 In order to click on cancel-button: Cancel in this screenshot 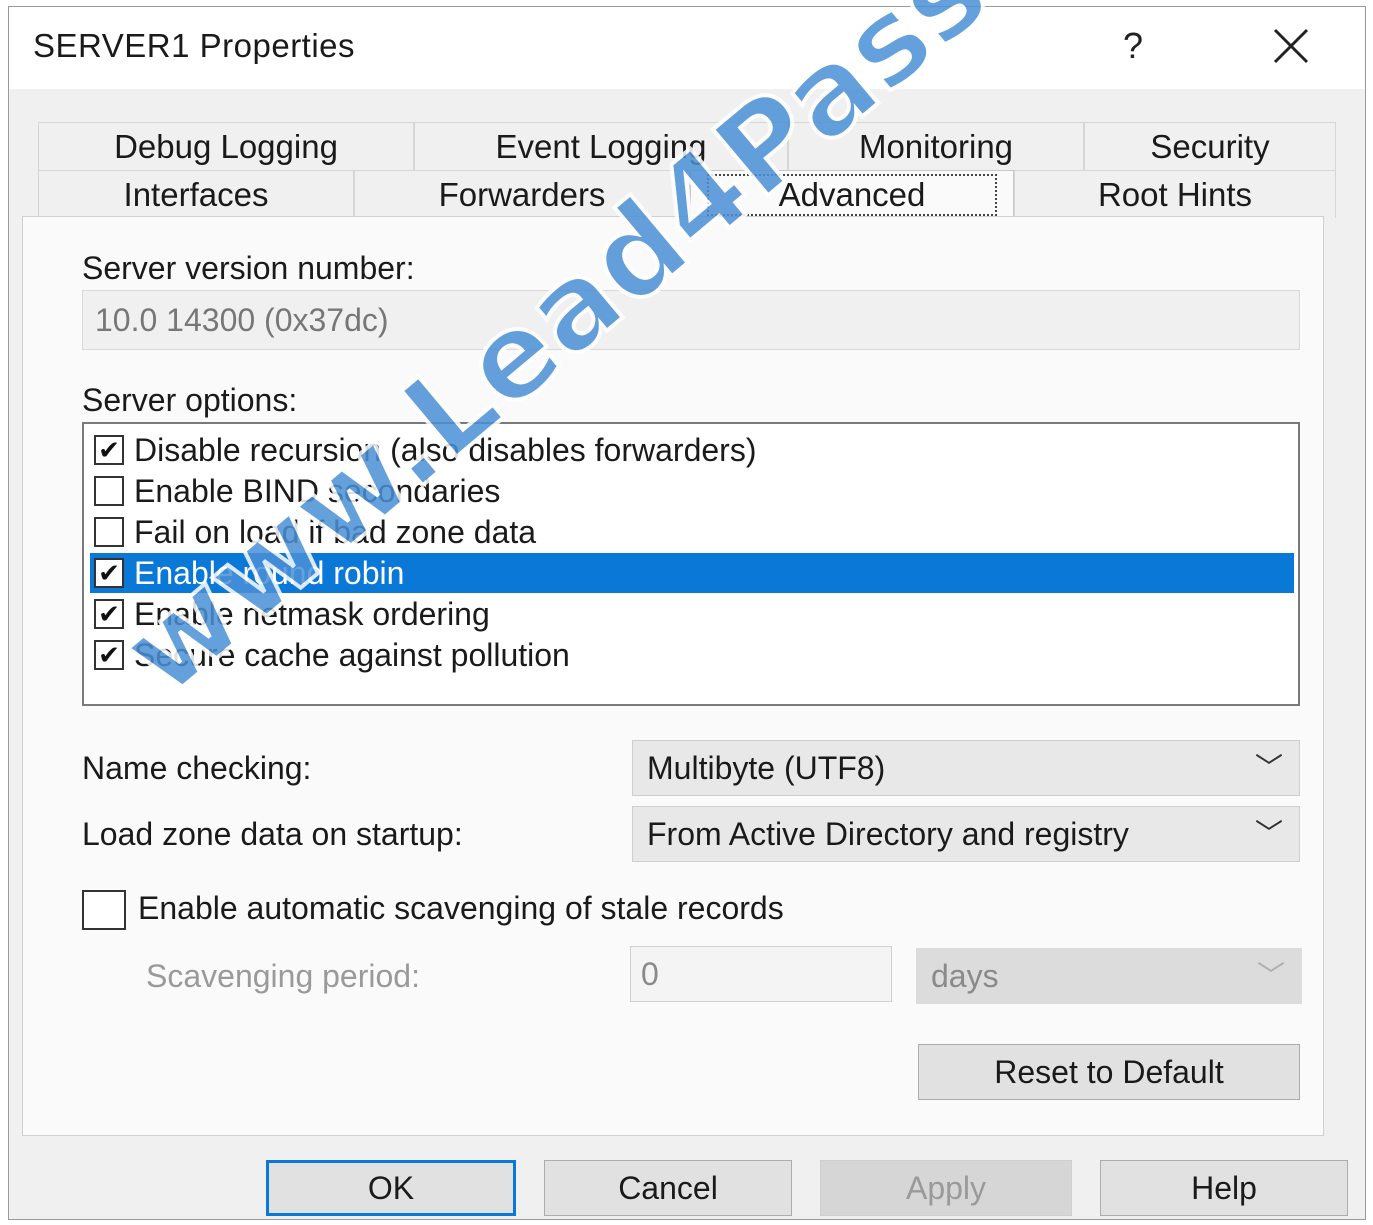, I will do `click(668, 1188)`.